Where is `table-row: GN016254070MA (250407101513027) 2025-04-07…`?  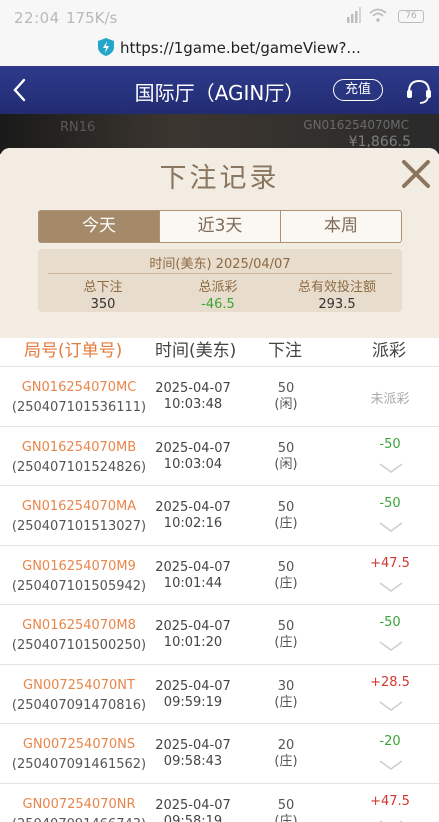 table-row: GN016254070MA (250407101513027) 2025-04-07… is located at coordinates (219, 515).